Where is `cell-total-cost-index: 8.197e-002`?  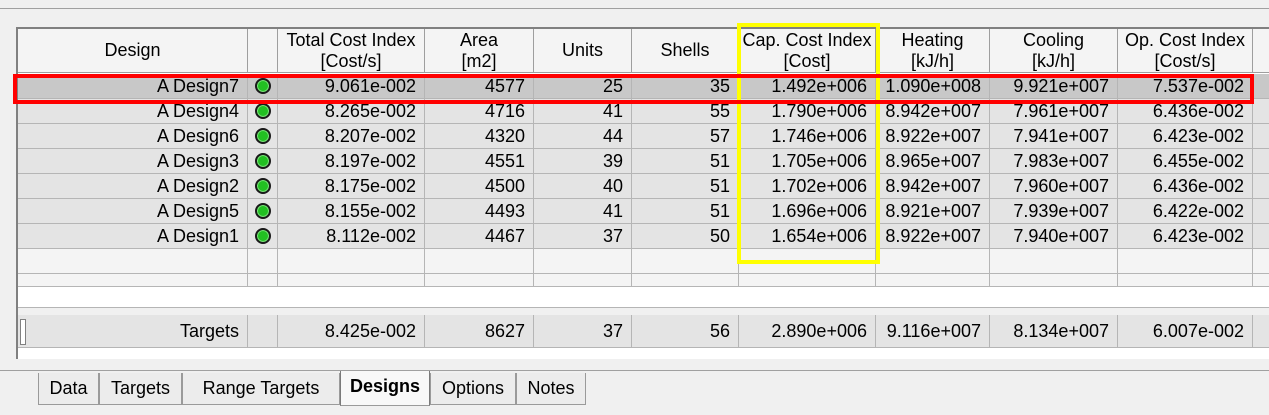 cell-total-cost-index: 8.197e-002 is located at coordinates (351, 161).